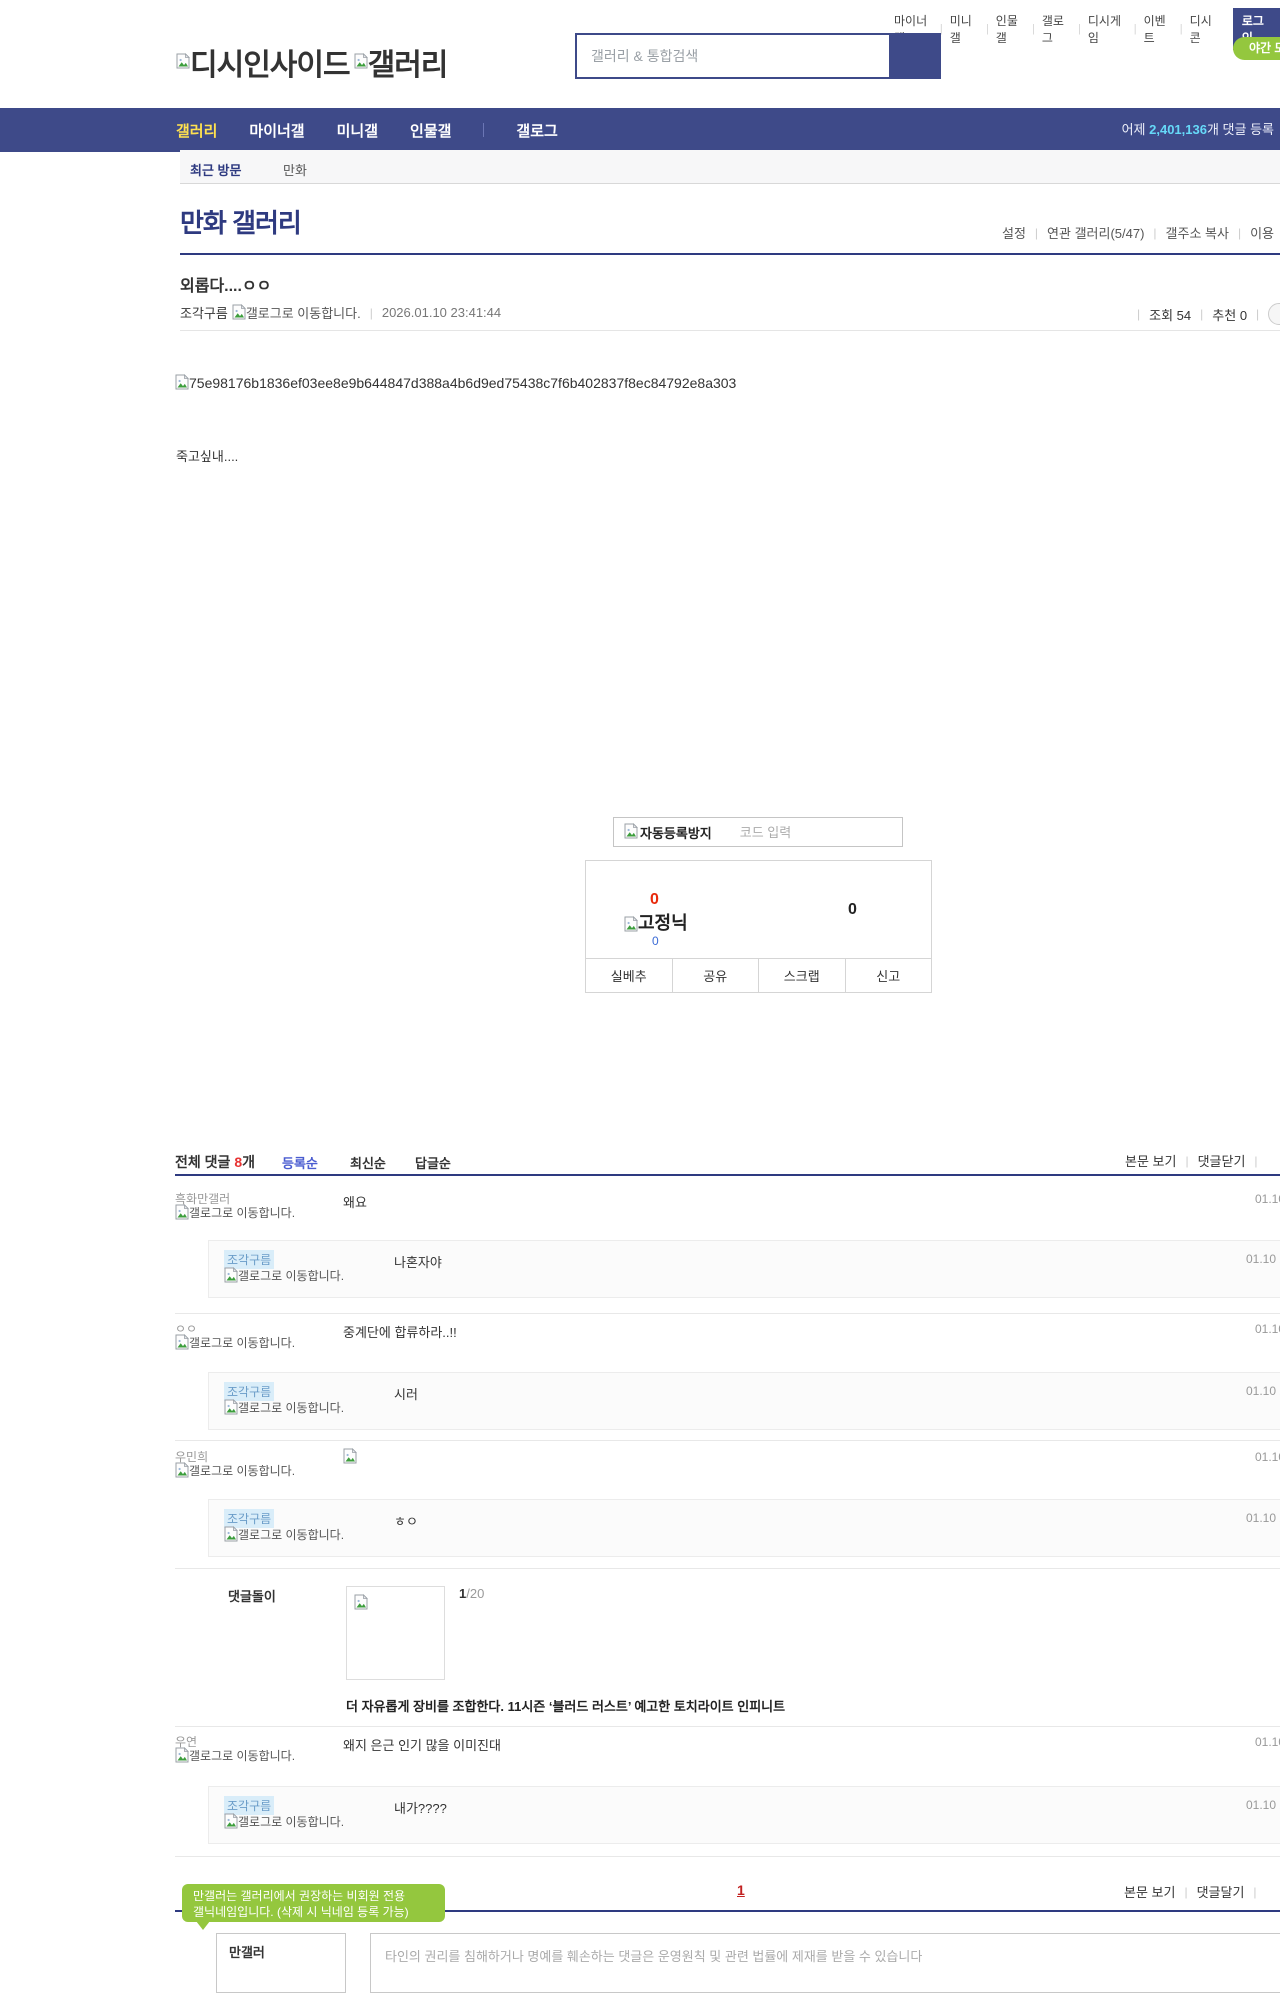 This screenshot has height=1993, width=1280. What do you see at coordinates (733, 56) in the screenshot?
I see `search-input` at bounding box center [733, 56].